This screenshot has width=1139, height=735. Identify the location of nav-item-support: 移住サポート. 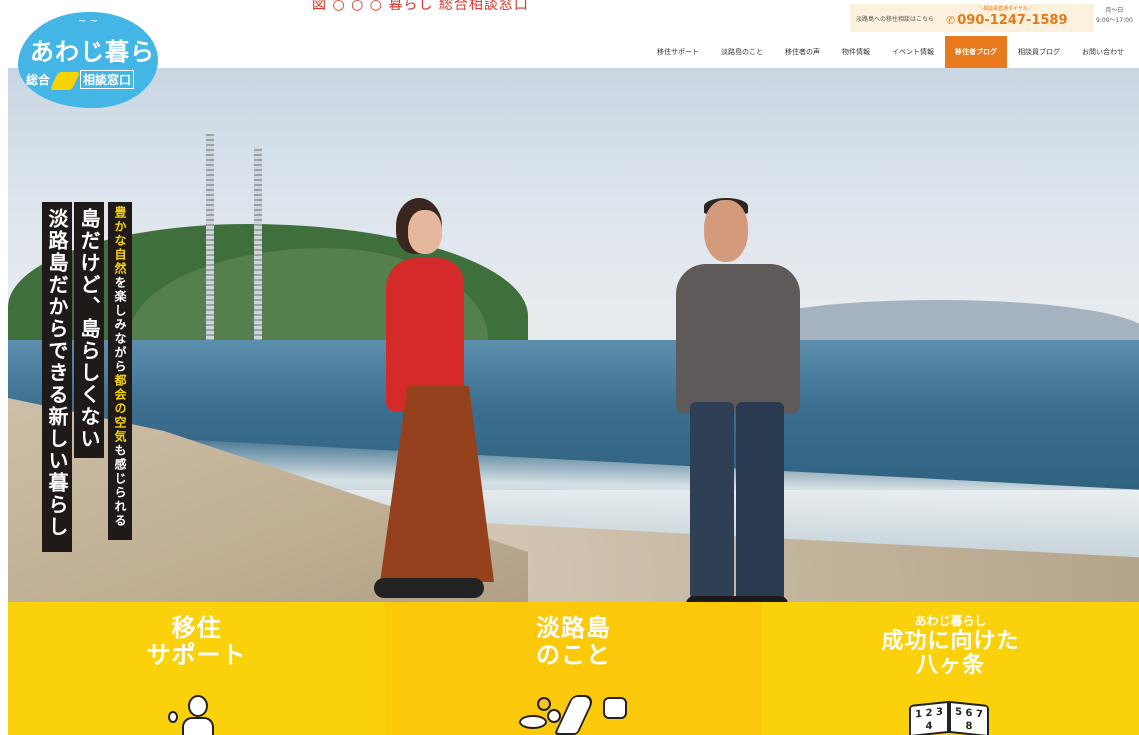
(678, 52).